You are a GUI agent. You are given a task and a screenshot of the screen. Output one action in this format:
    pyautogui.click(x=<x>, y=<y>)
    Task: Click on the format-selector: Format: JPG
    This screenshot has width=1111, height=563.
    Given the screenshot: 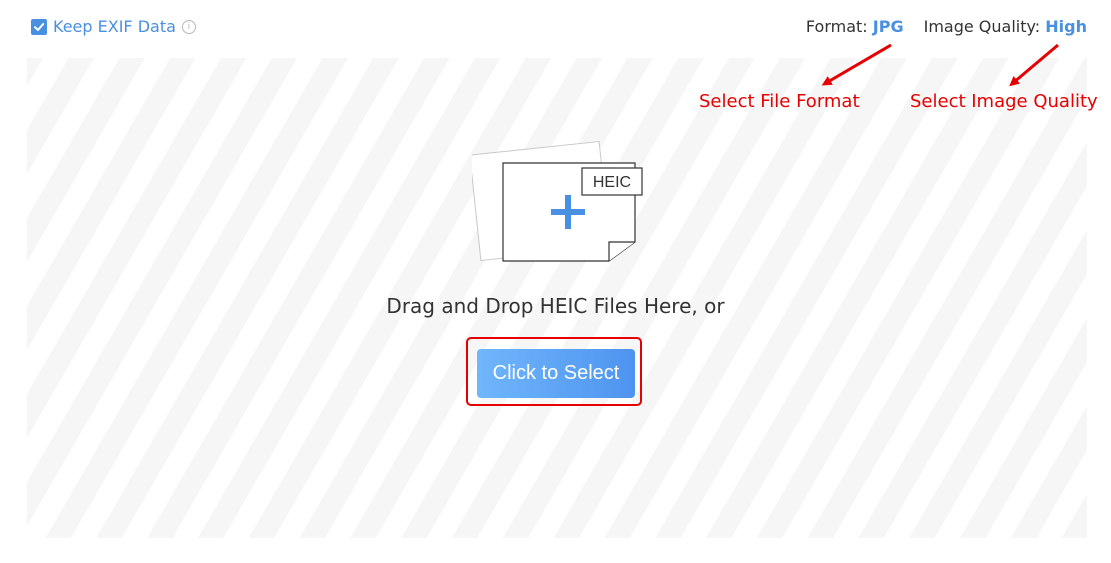 What is the action you would take?
    pyautogui.click(x=855, y=26)
    